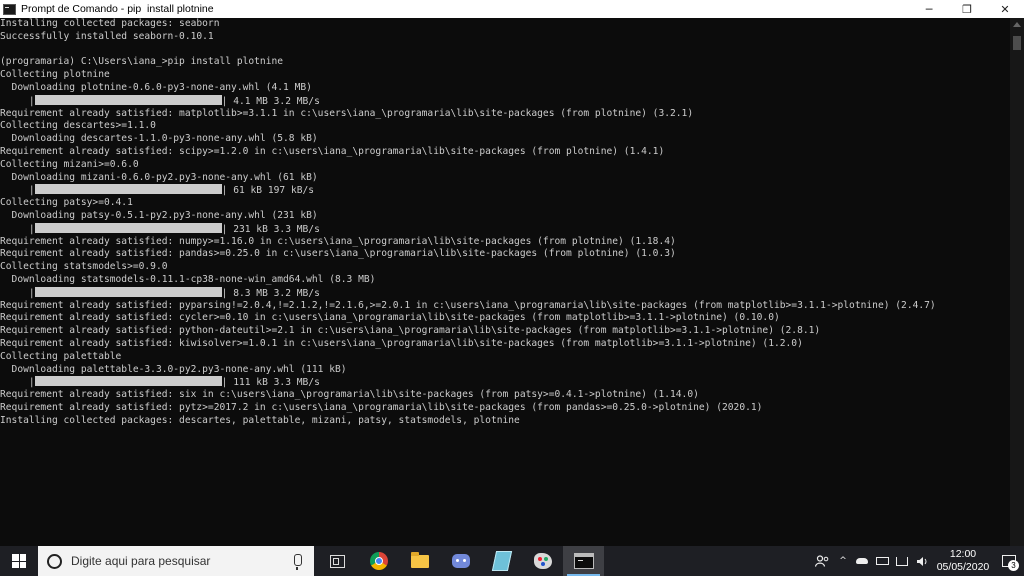  I want to click on command-prompt-app-icon, so click(9, 9).